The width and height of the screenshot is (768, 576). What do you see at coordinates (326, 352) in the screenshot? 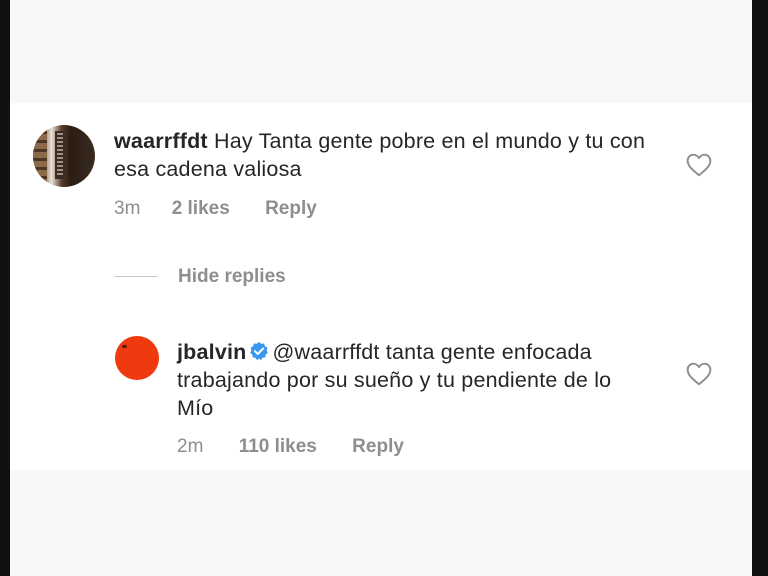
I see `reply-mention: @waarrffdt` at bounding box center [326, 352].